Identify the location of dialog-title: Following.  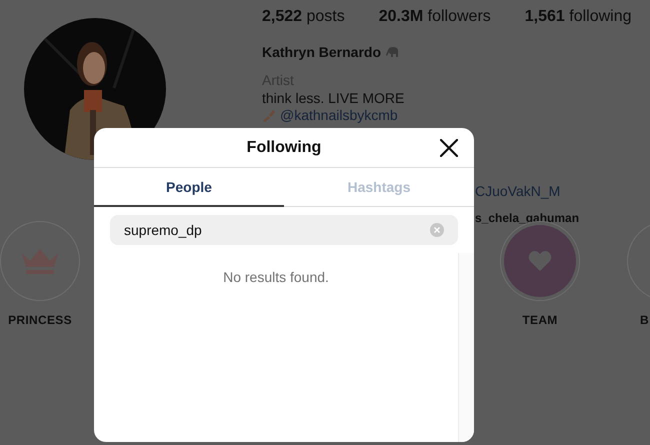
(284, 147).